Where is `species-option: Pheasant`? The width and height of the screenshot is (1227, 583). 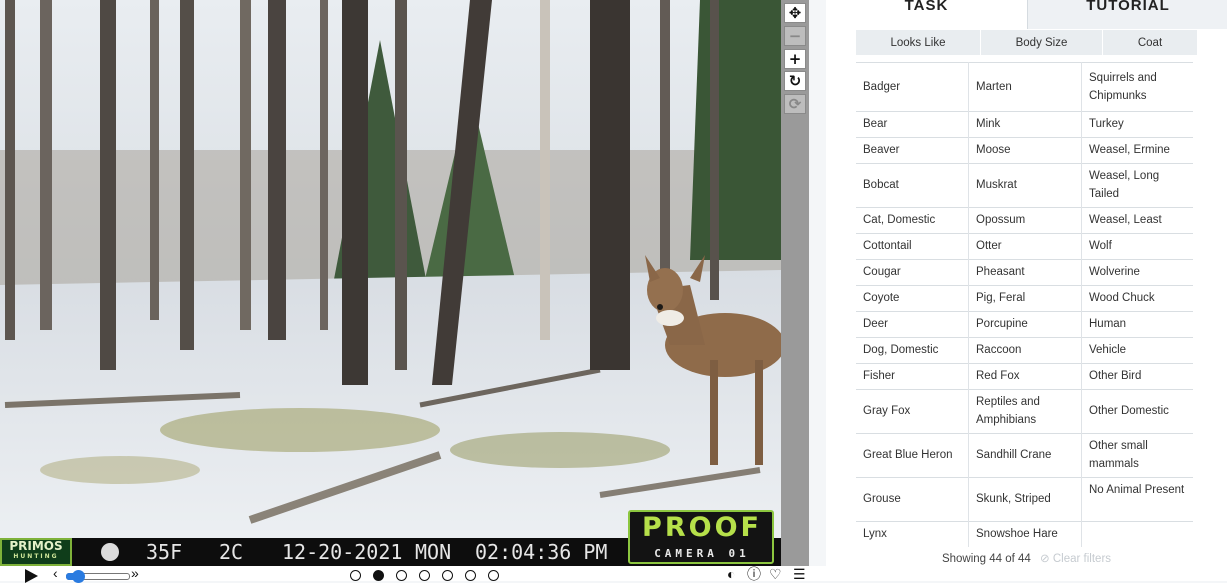 species-option: Pheasant is located at coordinates (1026, 272).